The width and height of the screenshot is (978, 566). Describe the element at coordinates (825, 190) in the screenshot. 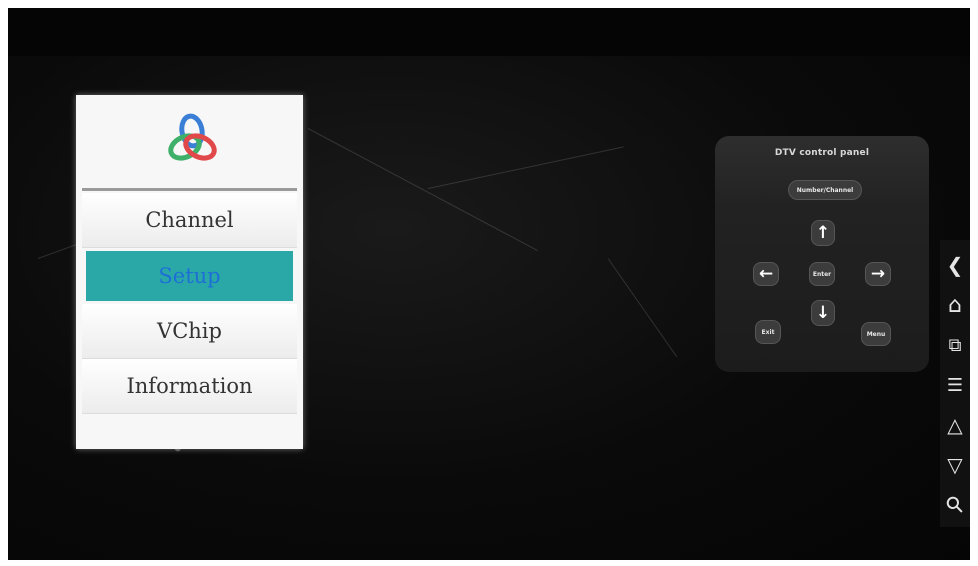

I see `number-channel-button: Number/Channel` at that location.